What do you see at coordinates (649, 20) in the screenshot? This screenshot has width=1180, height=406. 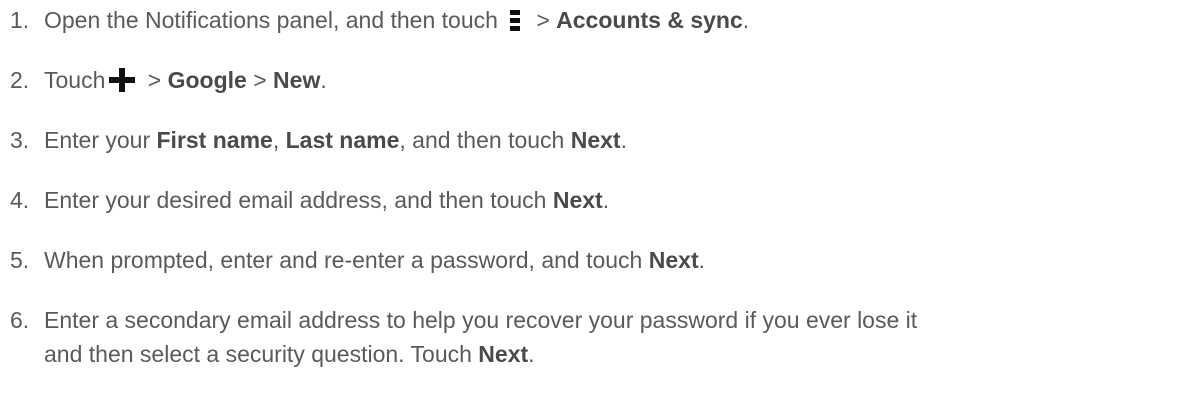 I see `accounts-sync-label: Accounts & sync` at bounding box center [649, 20].